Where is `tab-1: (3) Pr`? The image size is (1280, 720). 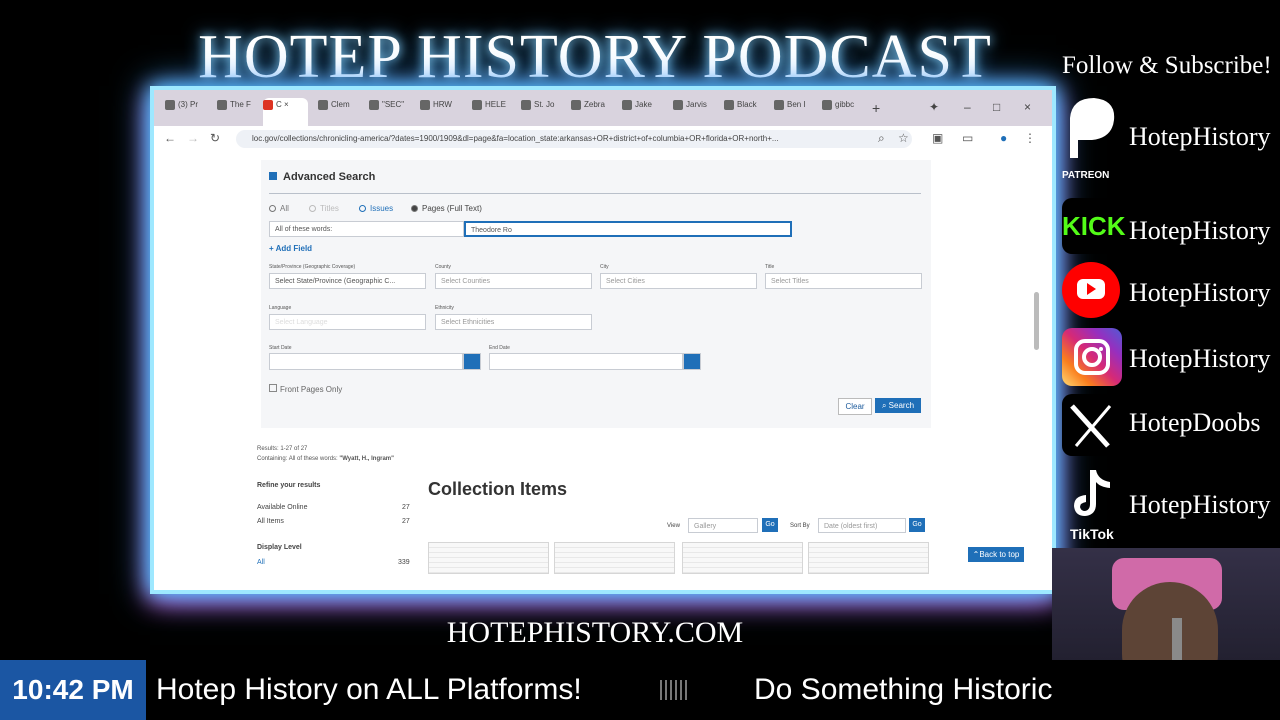 tab-1: (3) Pr is located at coordinates (184, 112).